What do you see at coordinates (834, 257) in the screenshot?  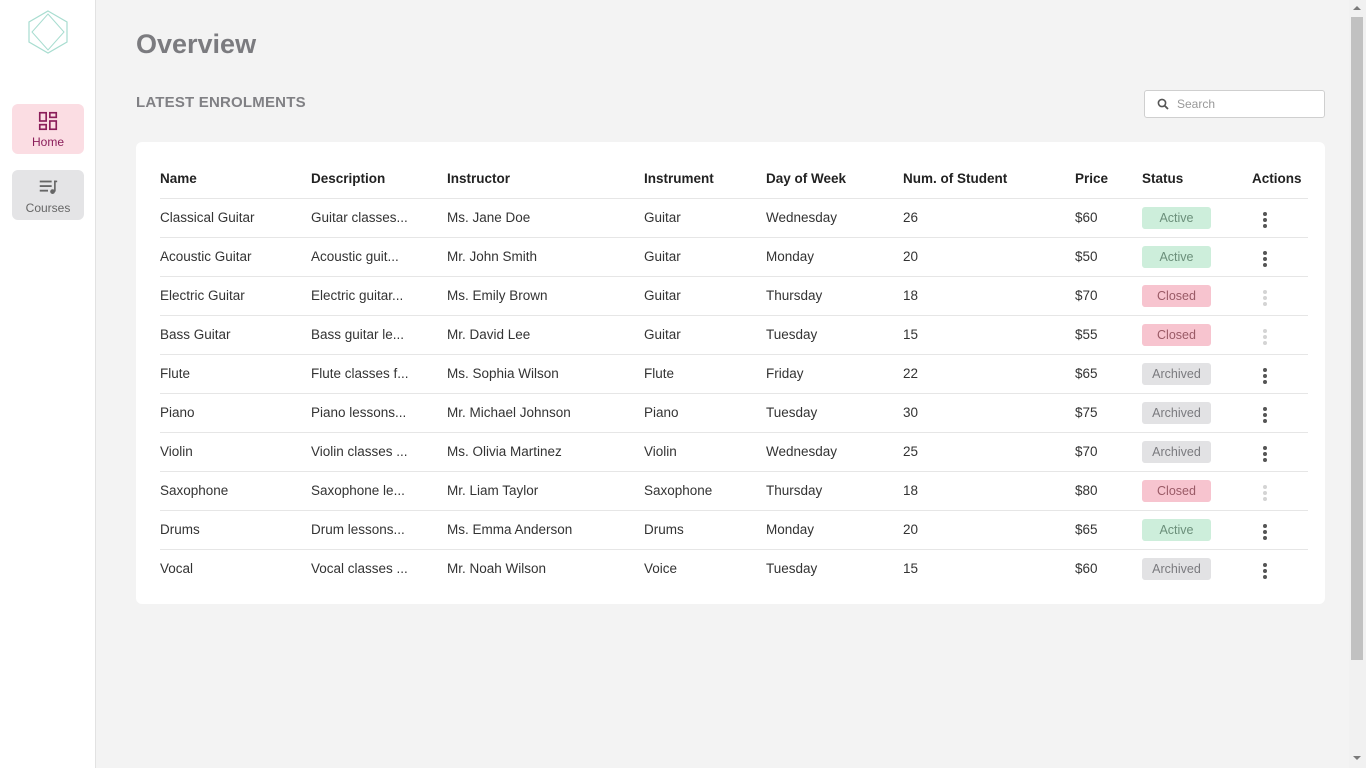 I see `cell-day: Monday` at bounding box center [834, 257].